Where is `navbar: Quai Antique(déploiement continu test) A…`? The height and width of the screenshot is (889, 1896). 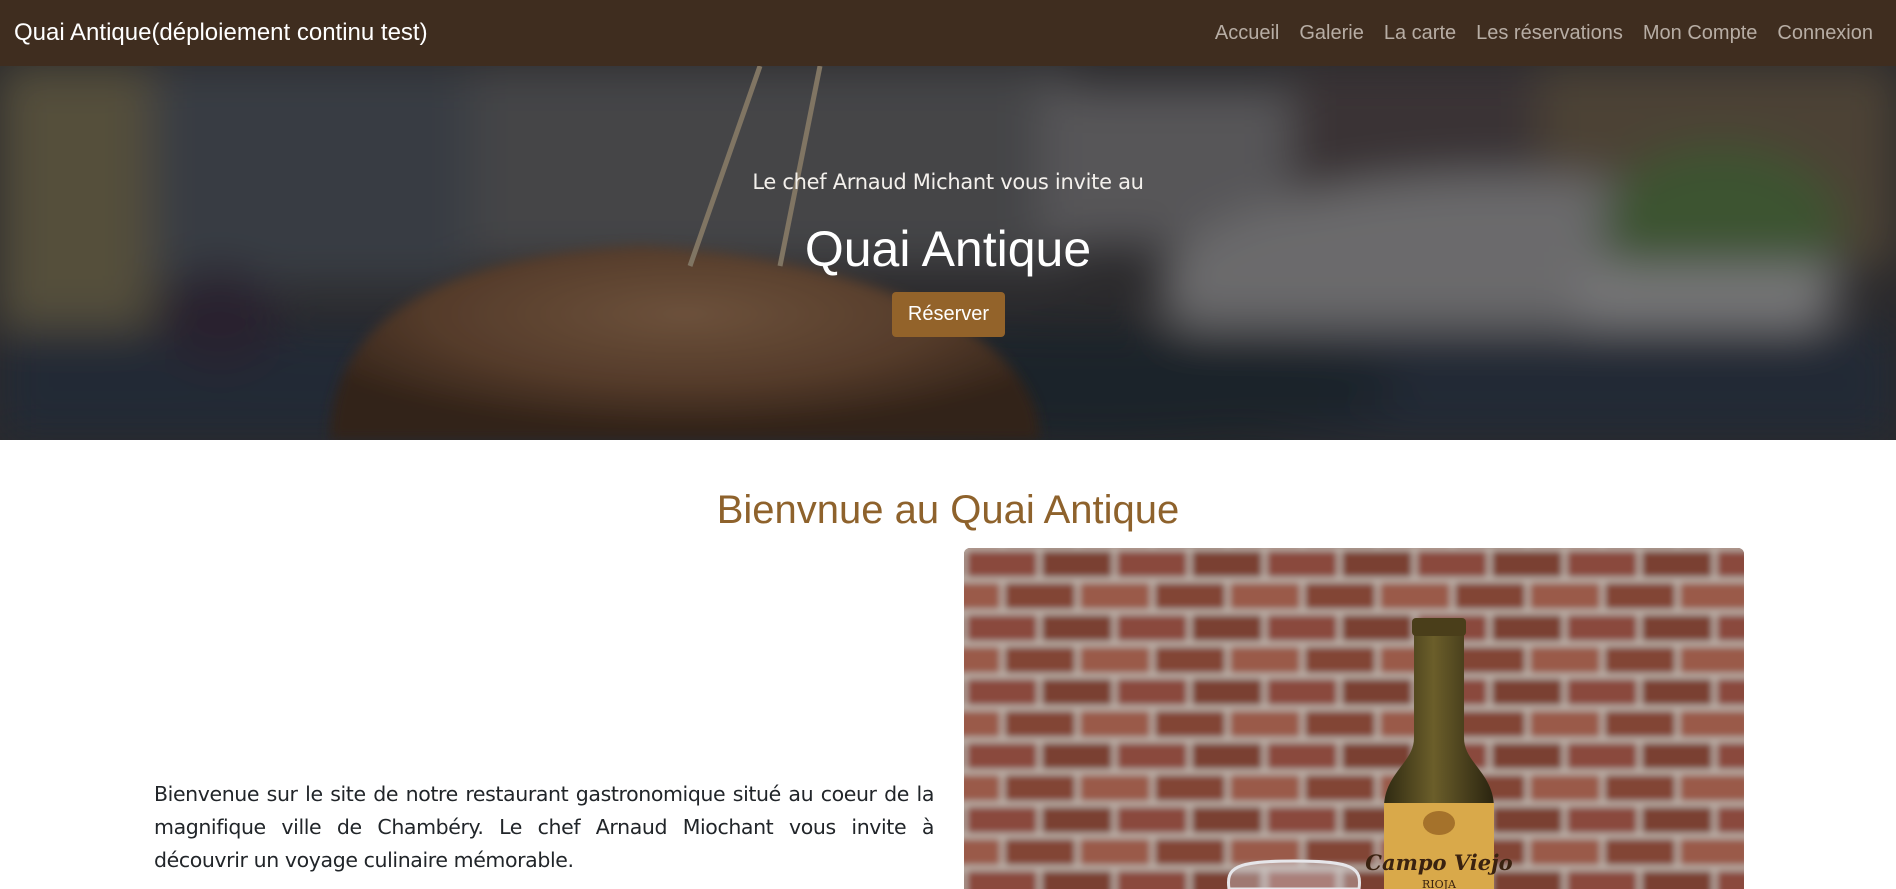 navbar: Quai Antique(déploiement continu test) A… is located at coordinates (948, 33).